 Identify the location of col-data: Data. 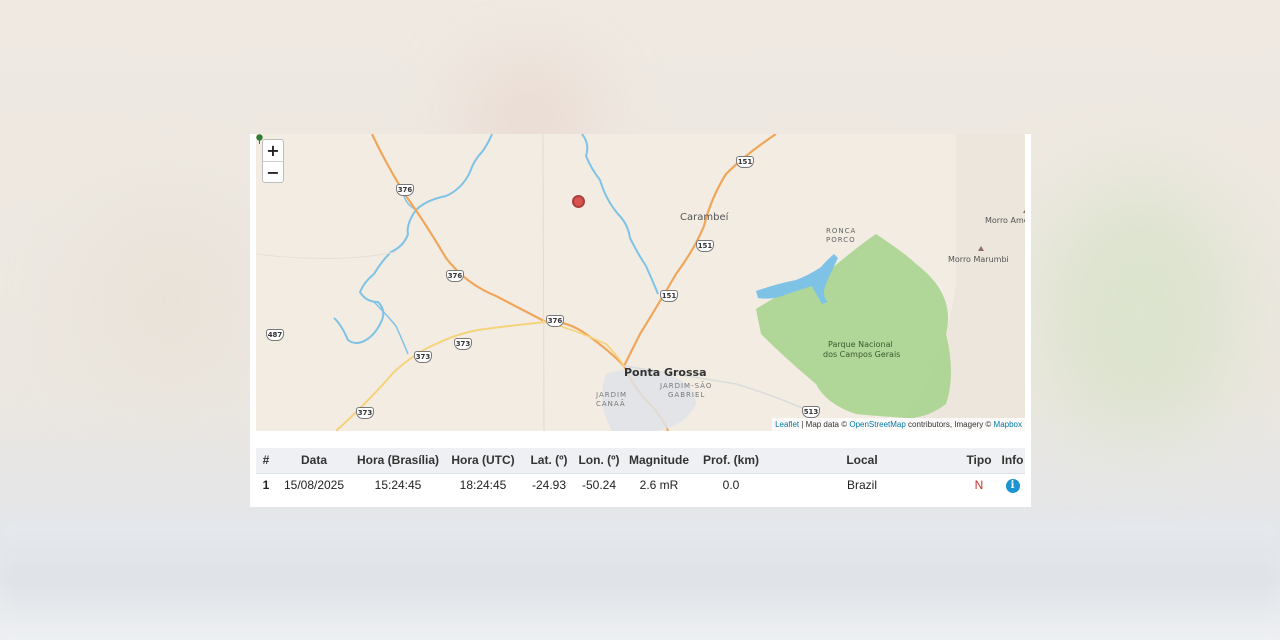
(314, 461).